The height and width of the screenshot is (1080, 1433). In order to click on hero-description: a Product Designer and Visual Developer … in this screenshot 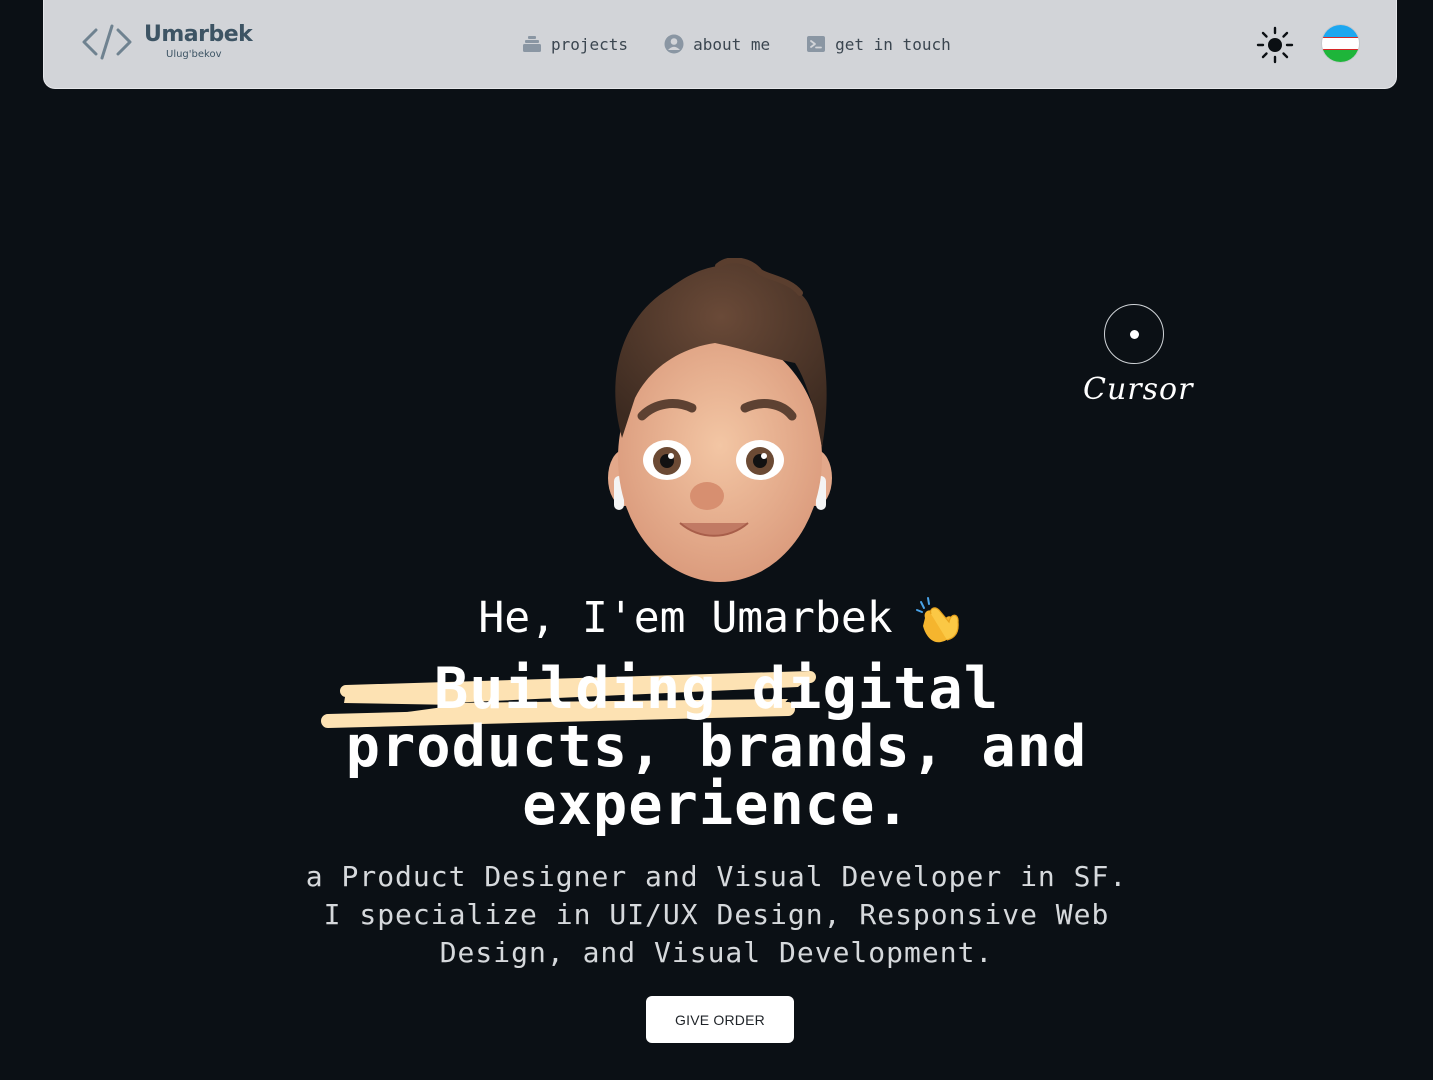, I will do `click(716, 915)`.